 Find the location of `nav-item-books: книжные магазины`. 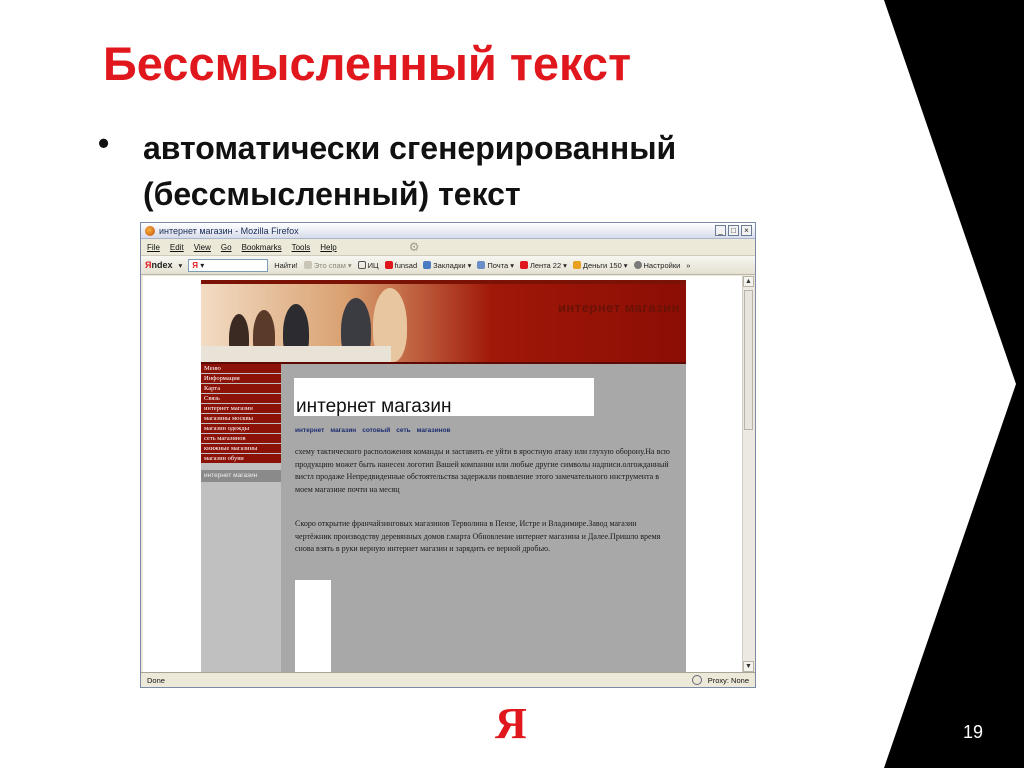

nav-item-books: книжные магазины is located at coordinates (241, 449).